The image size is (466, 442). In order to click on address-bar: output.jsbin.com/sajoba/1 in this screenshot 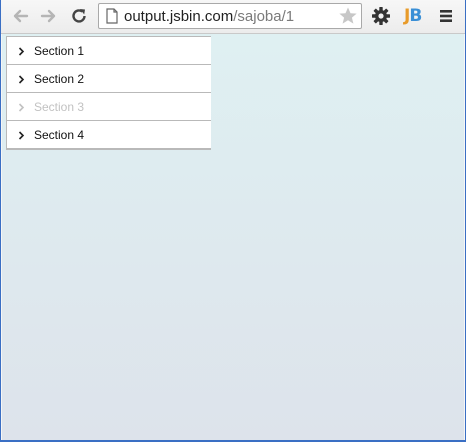, I will do `click(230, 16)`.